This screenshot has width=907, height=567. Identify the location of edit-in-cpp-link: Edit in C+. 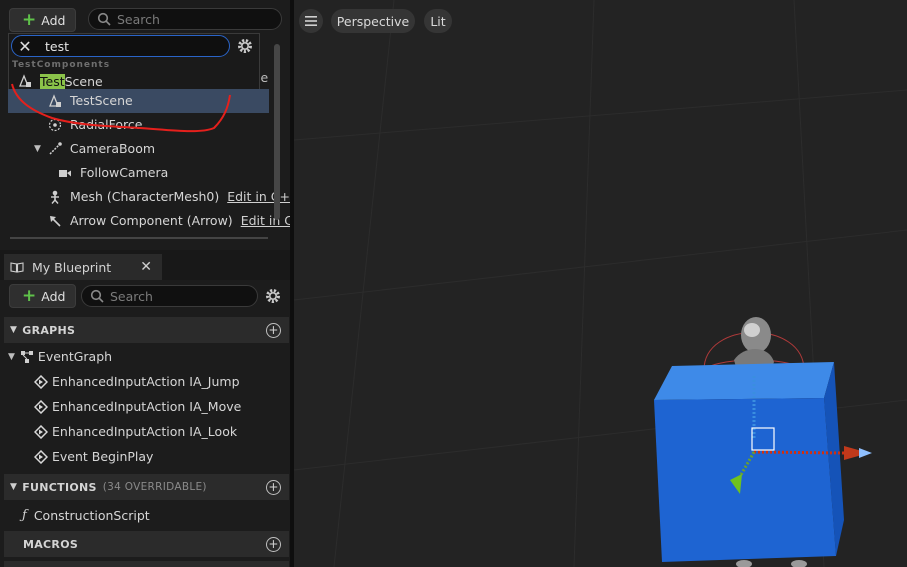
(258, 196).